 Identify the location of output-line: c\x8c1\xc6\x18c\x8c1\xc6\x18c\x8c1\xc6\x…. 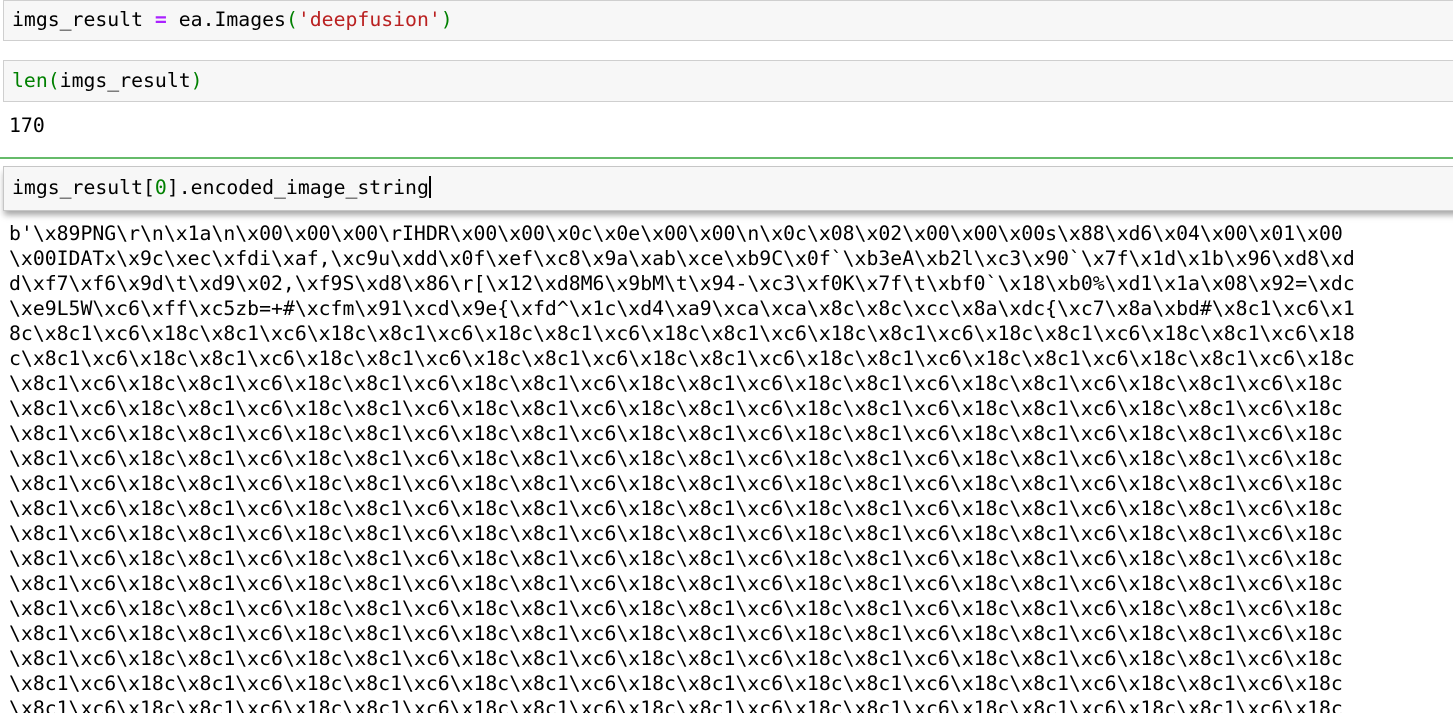
(682, 358).